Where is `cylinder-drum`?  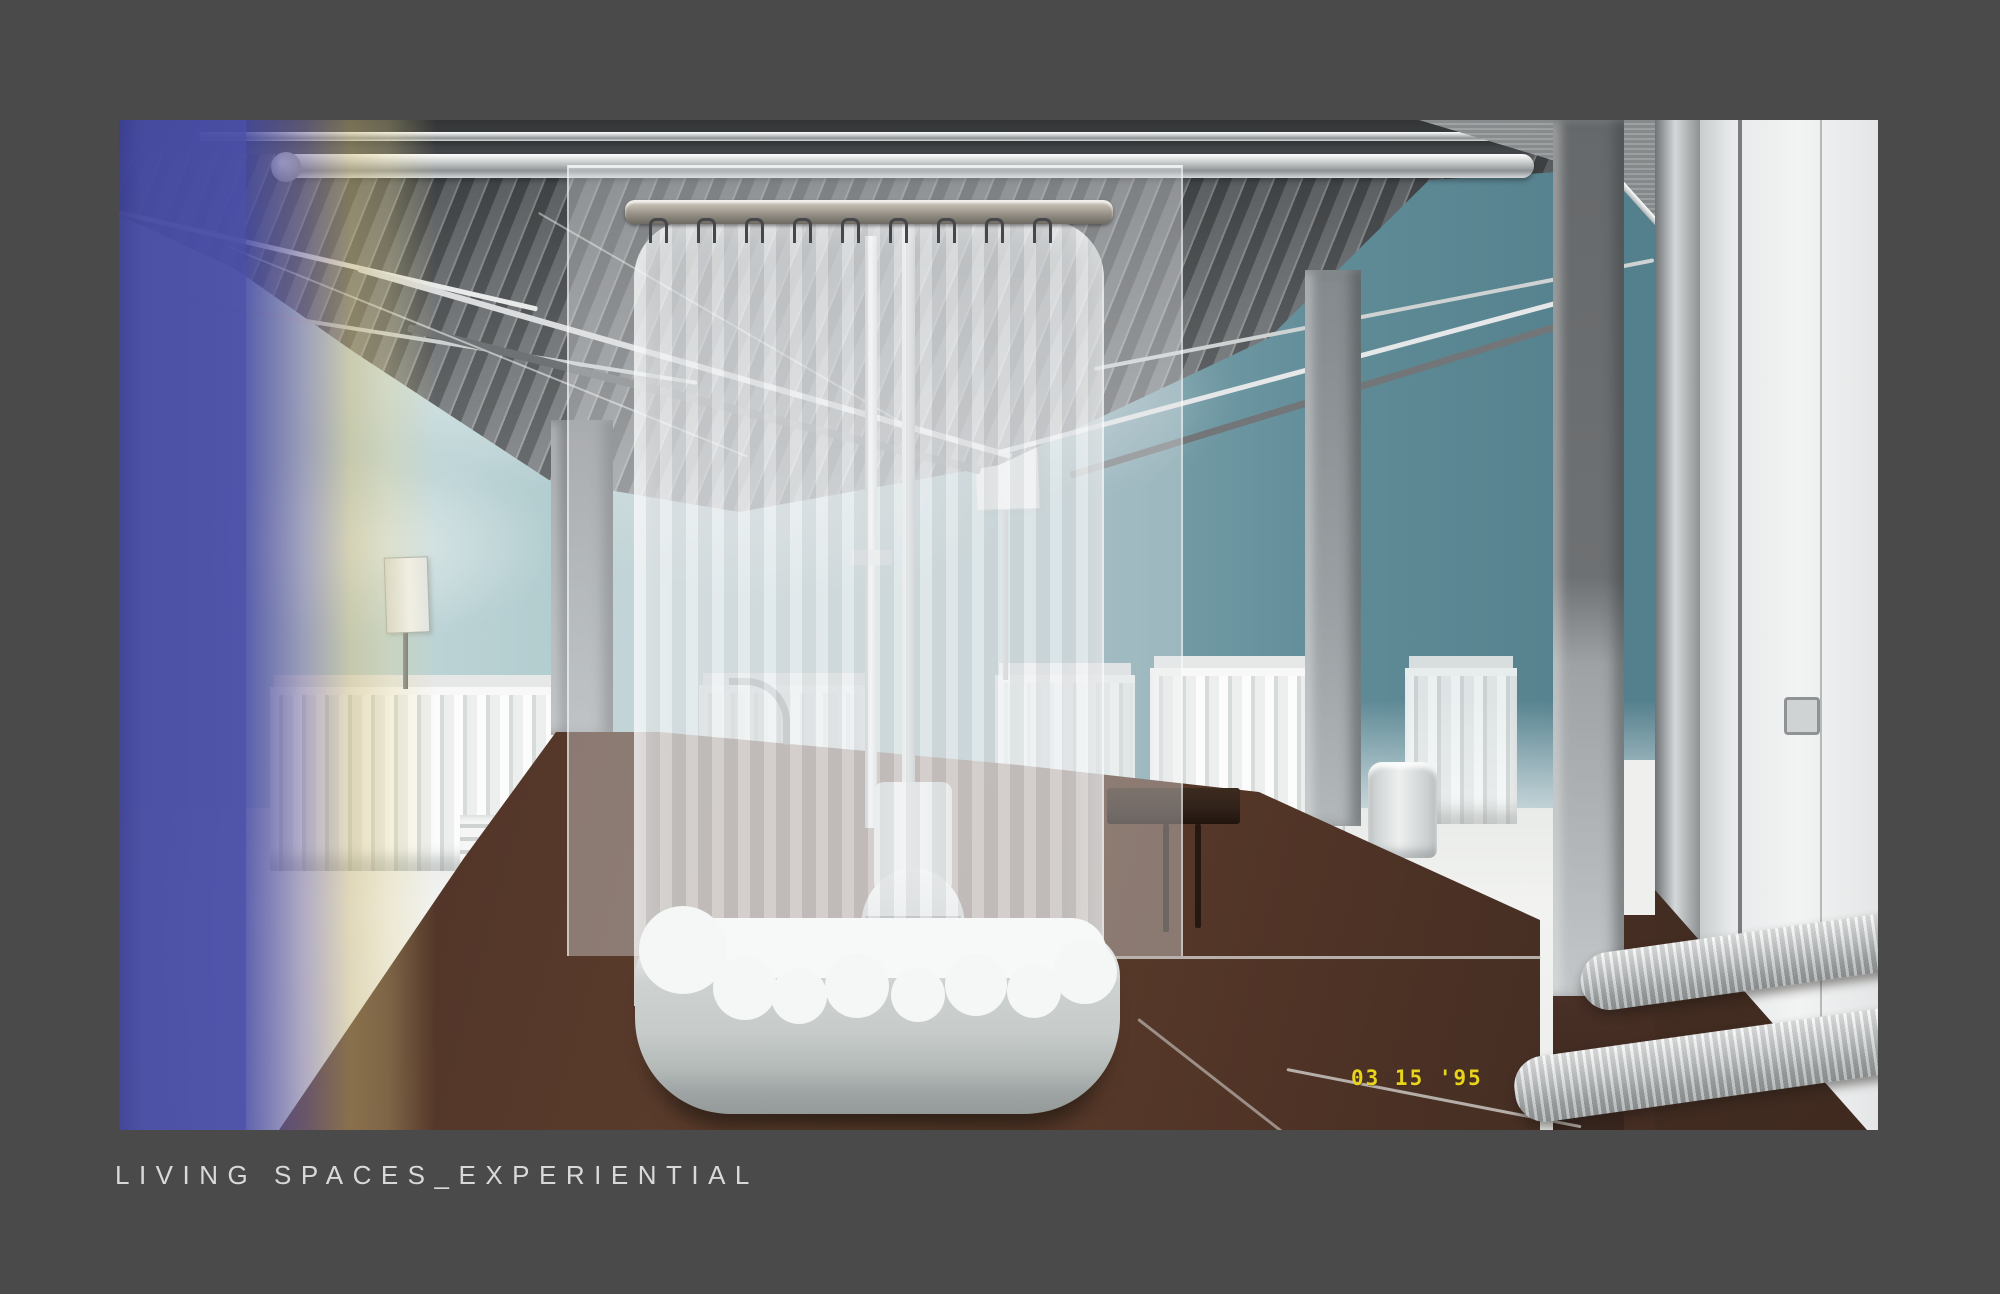
cylinder-drum is located at coordinates (1402, 810).